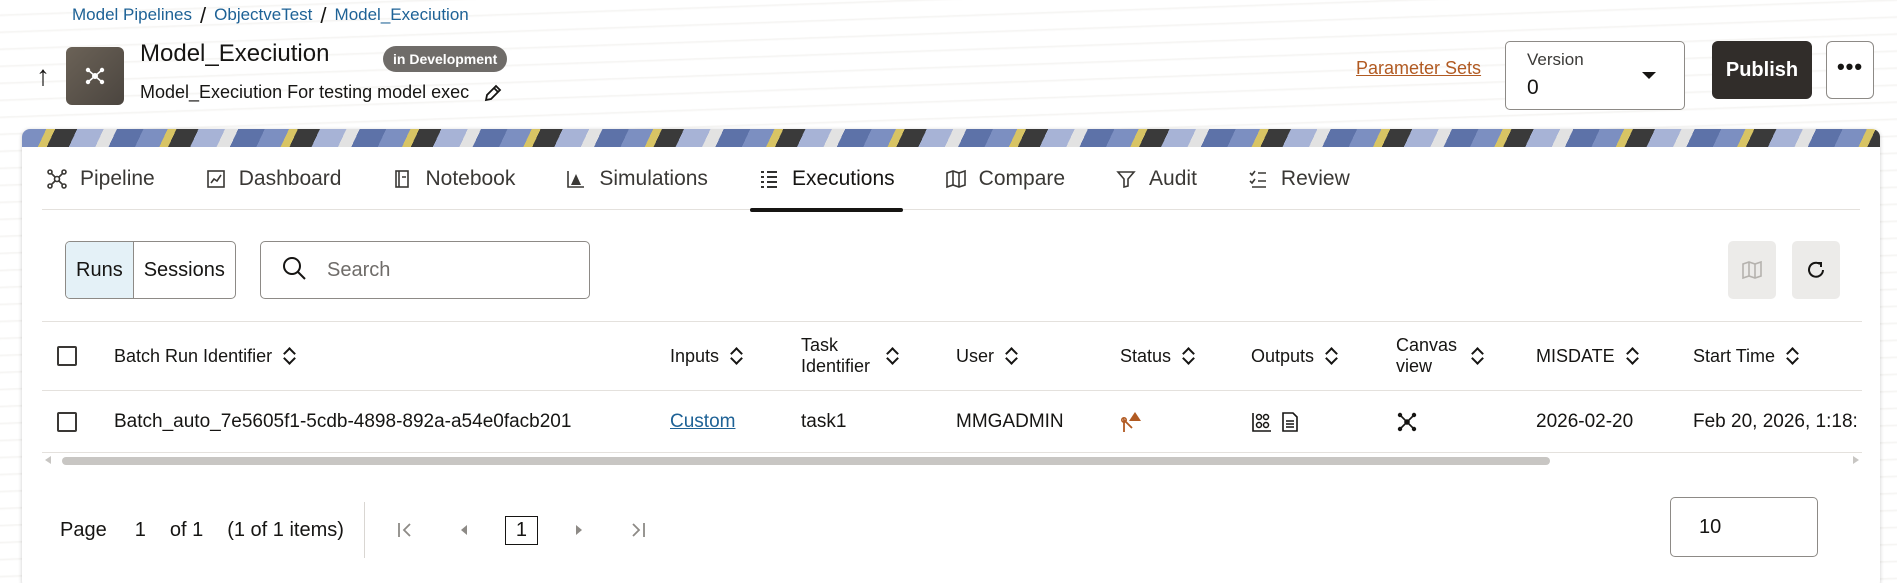 This screenshot has height=583, width=1897. What do you see at coordinates (140, 530) in the screenshot?
I see `page-number-input: 1` at bounding box center [140, 530].